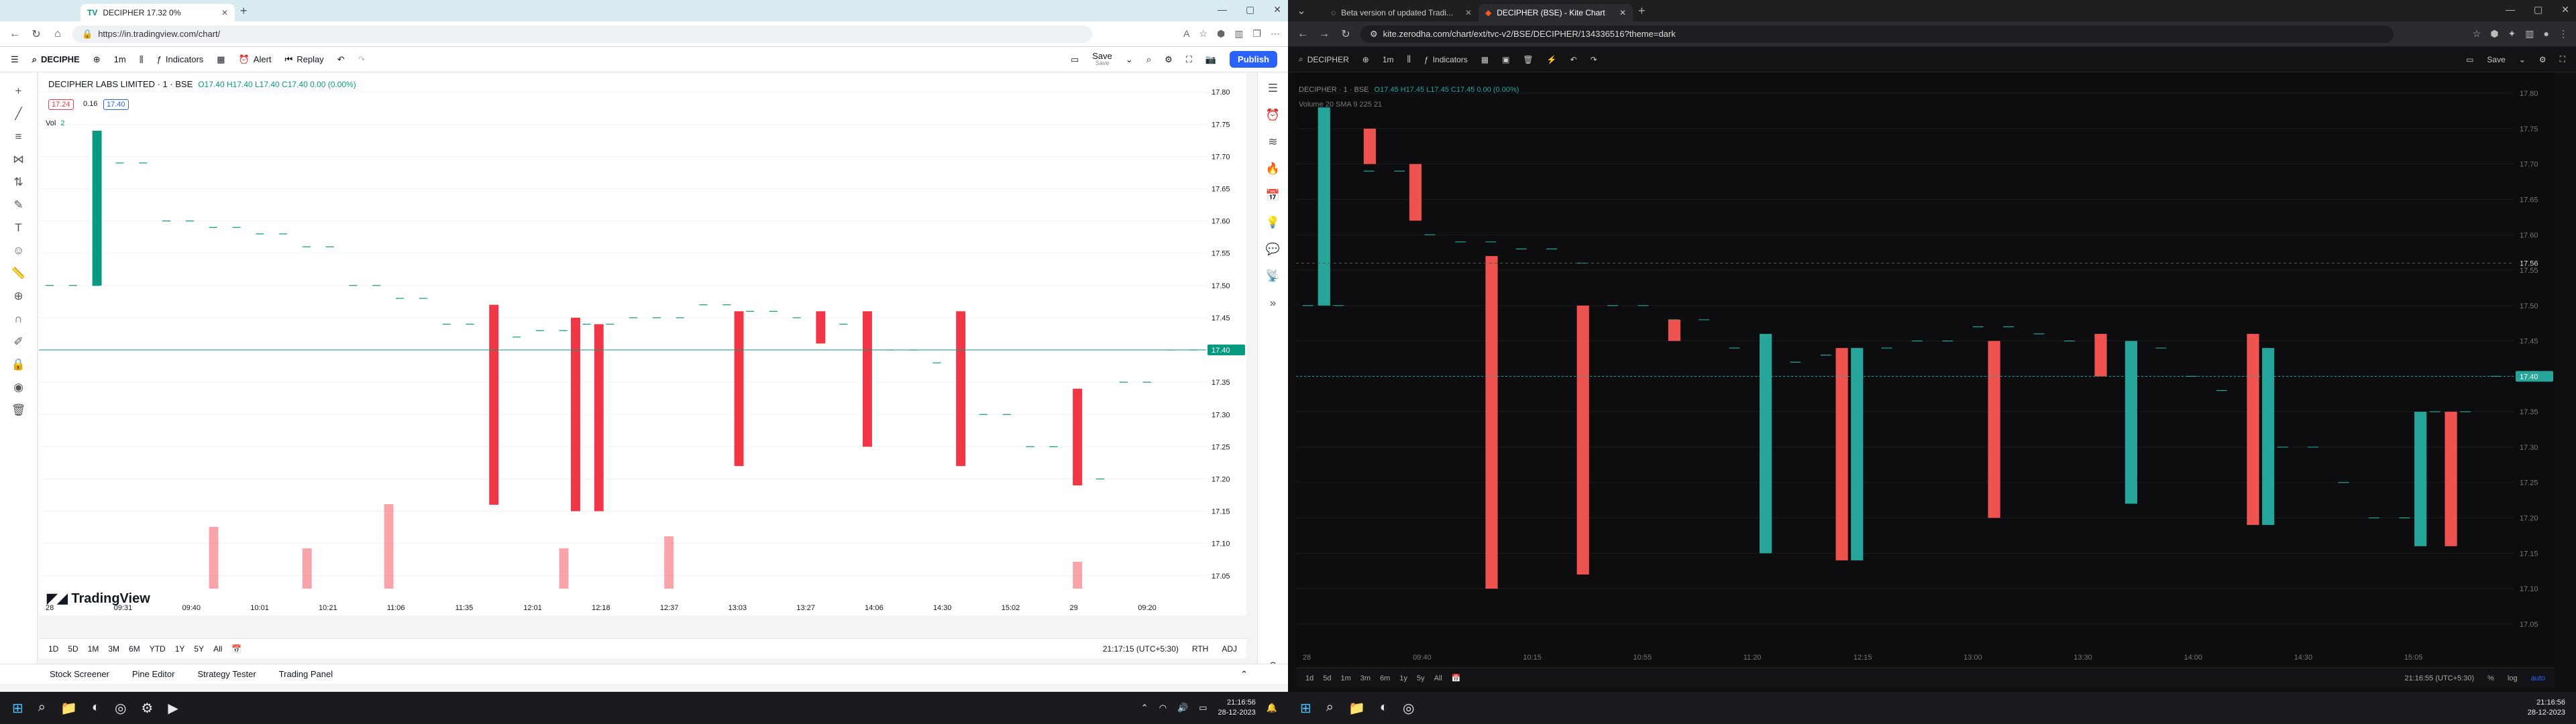 The height and width of the screenshot is (724, 2576). Describe the element at coordinates (2546, 34) in the screenshot. I see `profile-avatar-icon: ●` at that location.